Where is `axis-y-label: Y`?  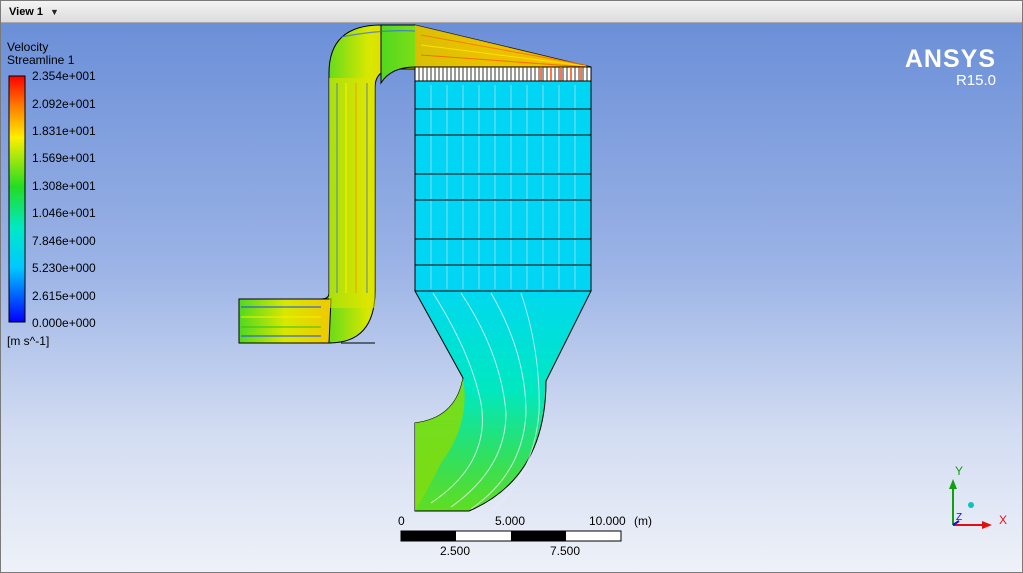 axis-y-label: Y is located at coordinates (959, 471).